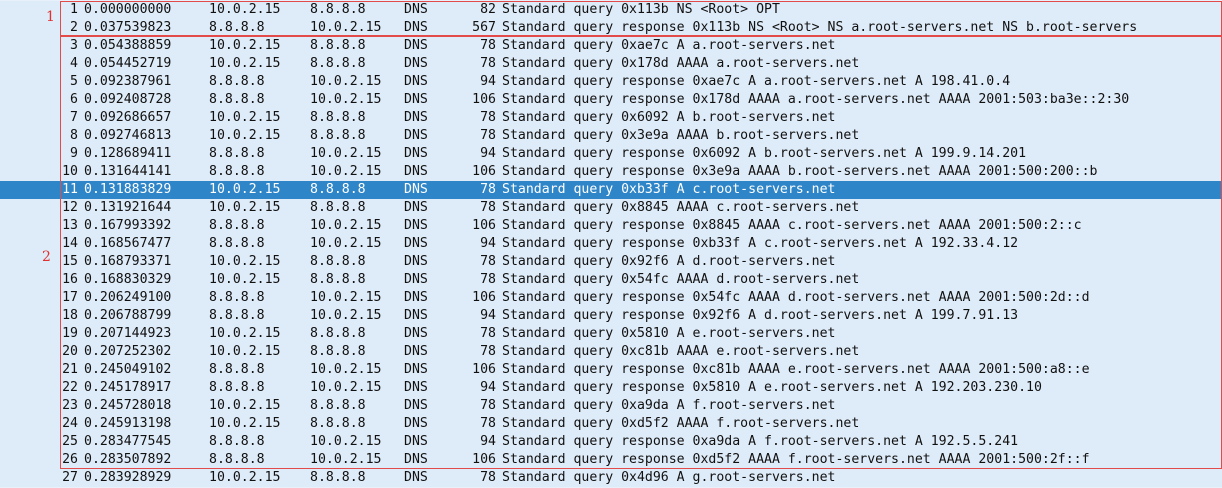  What do you see at coordinates (484, 459) in the screenshot?
I see `packet-len-cell: 106` at bounding box center [484, 459].